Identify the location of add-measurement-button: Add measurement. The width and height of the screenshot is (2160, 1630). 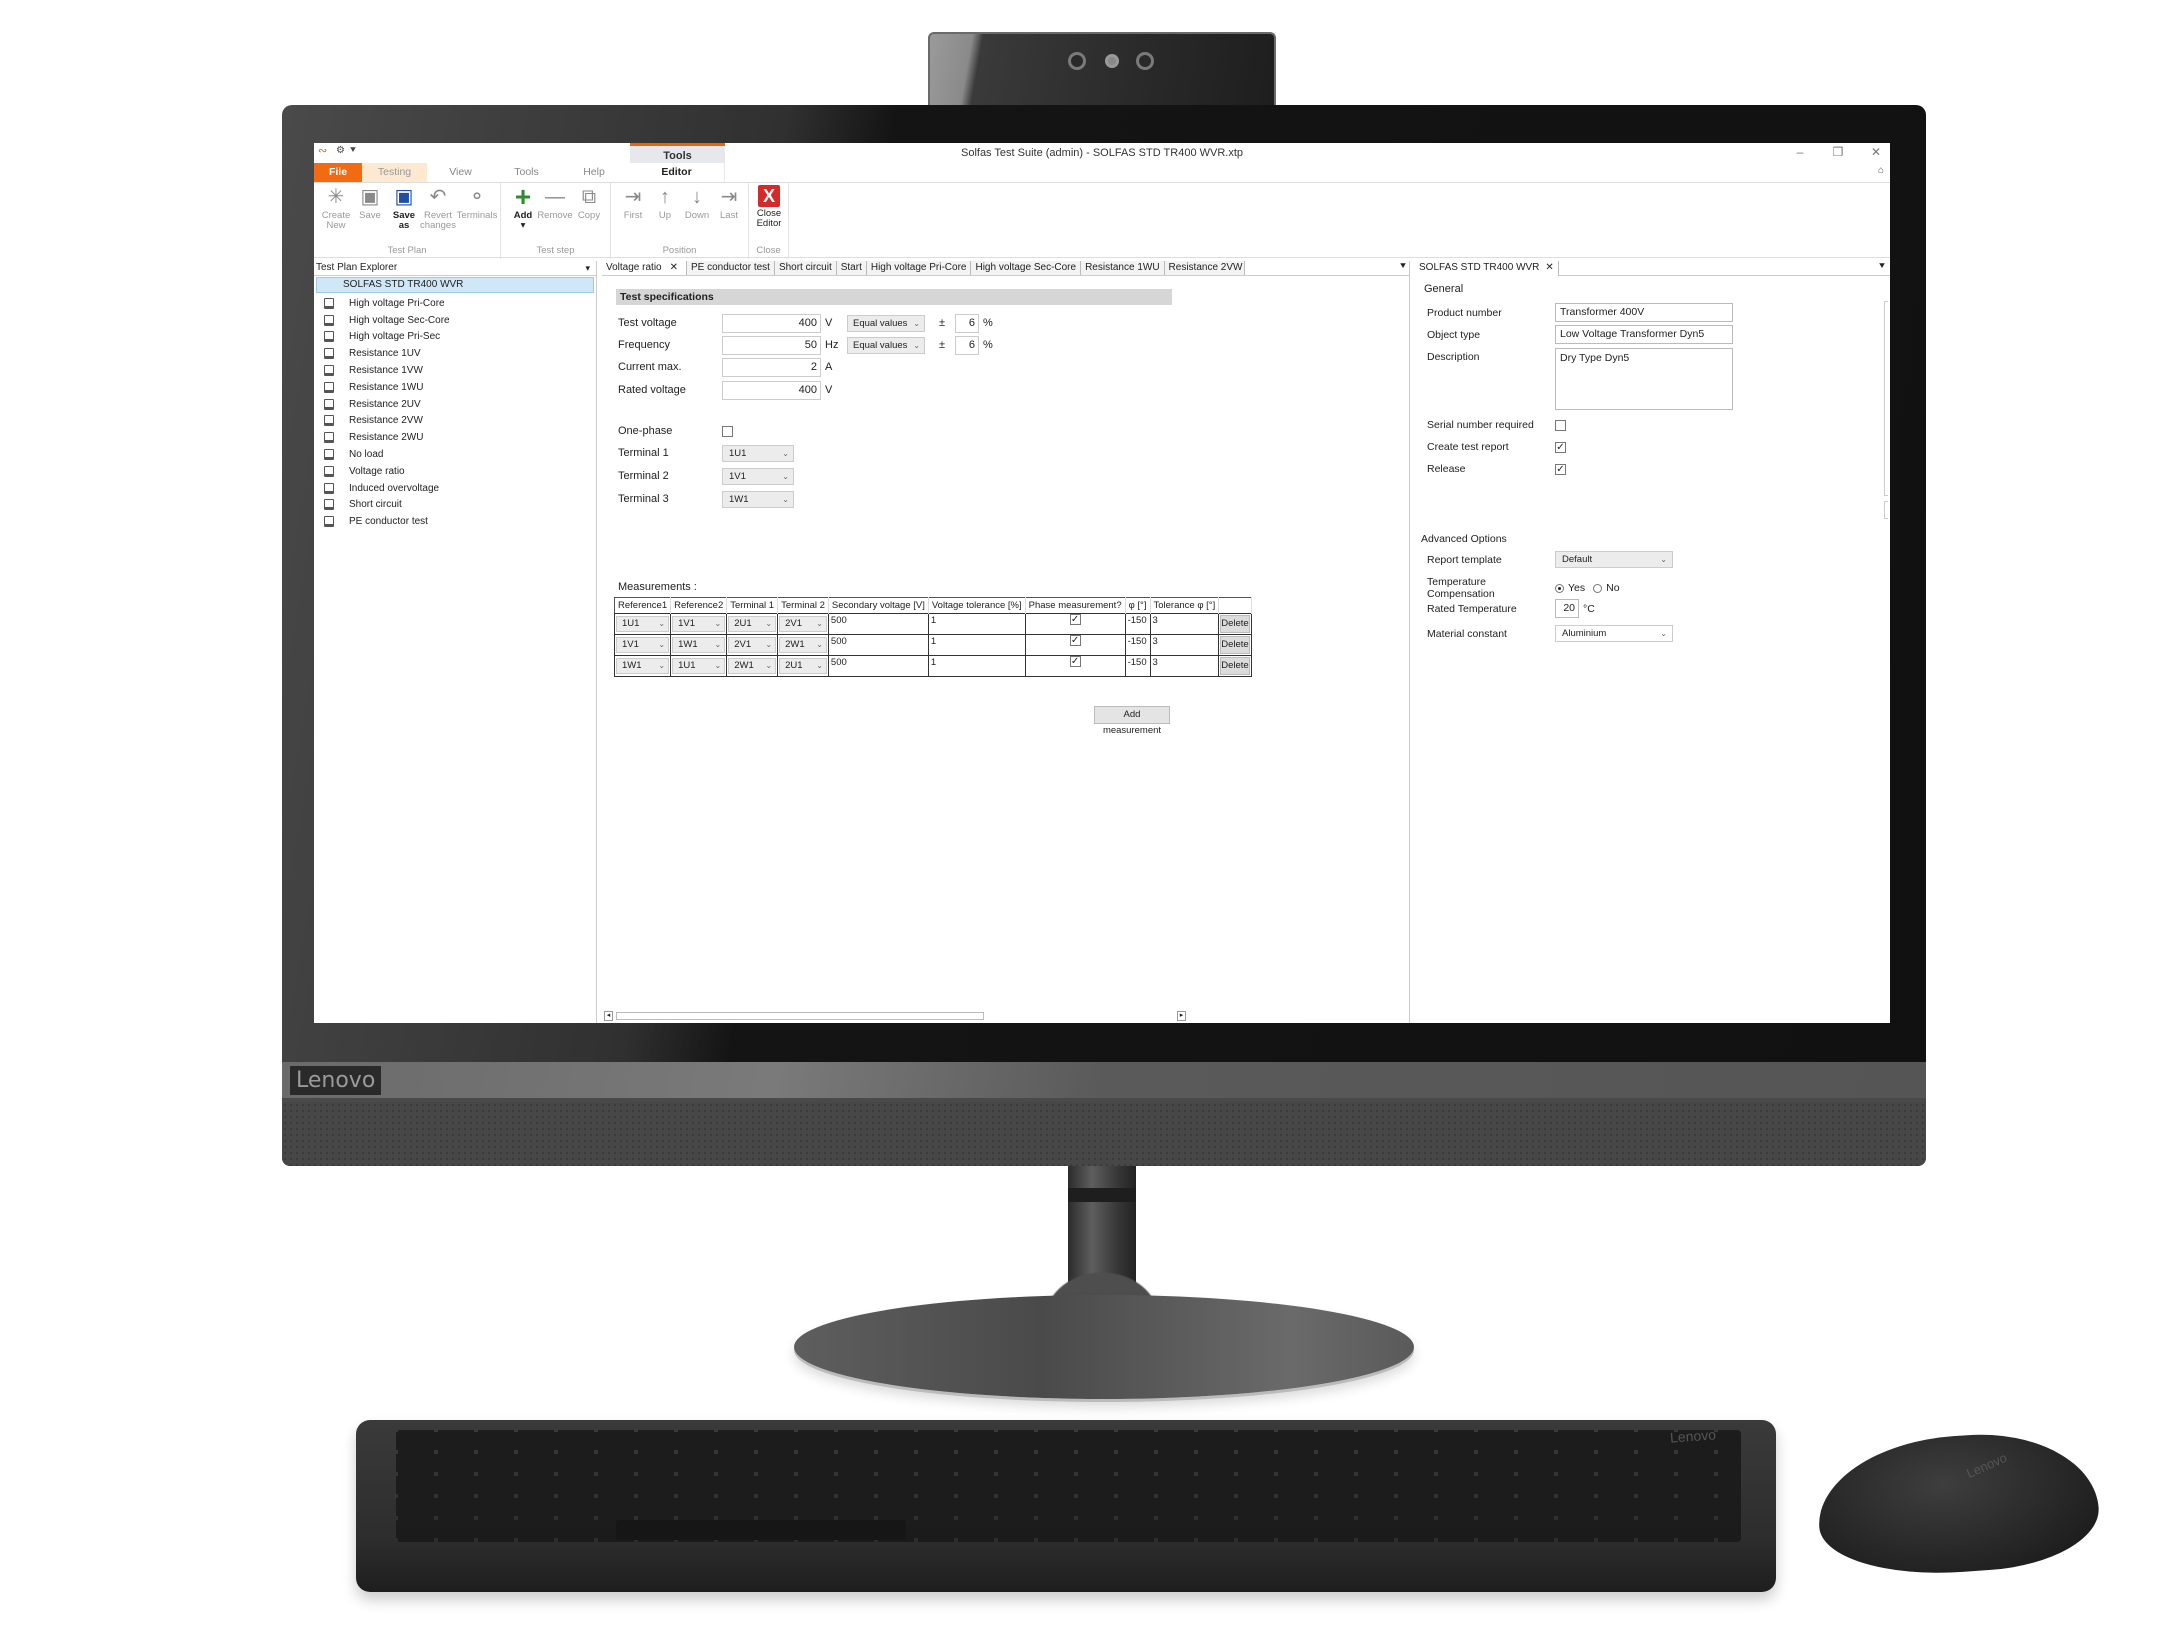
(1132, 721).